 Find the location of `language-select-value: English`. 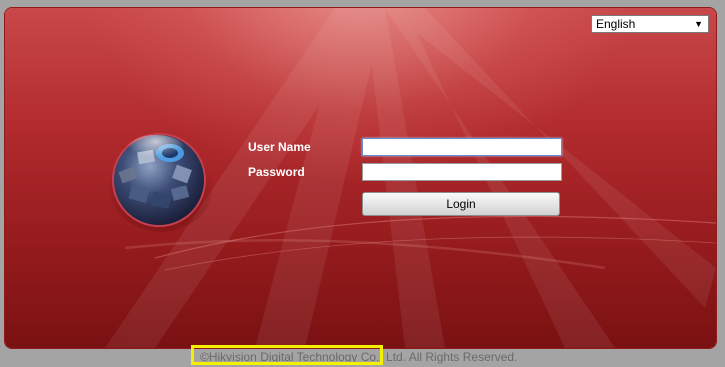

language-select-value: English is located at coordinates (616, 24).